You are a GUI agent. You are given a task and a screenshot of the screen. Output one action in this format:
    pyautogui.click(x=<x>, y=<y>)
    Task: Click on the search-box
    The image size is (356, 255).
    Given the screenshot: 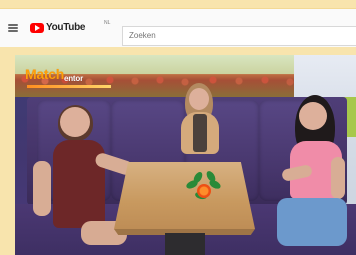 What is the action you would take?
    pyautogui.click(x=239, y=36)
    